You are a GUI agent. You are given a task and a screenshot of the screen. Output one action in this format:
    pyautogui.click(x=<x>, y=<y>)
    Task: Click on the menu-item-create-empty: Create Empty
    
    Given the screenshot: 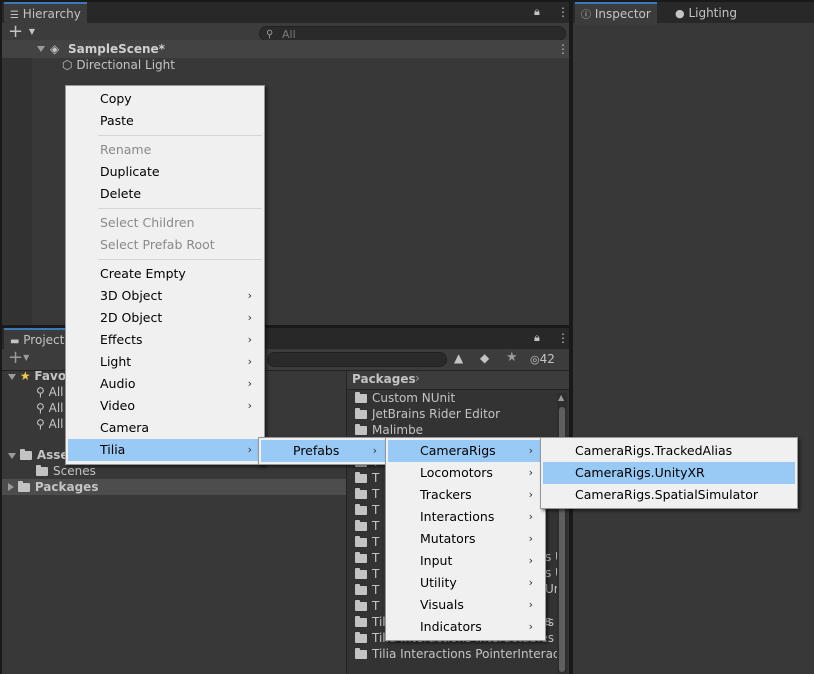 What is the action you would take?
    pyautogui.click(x=165, y=274)
    